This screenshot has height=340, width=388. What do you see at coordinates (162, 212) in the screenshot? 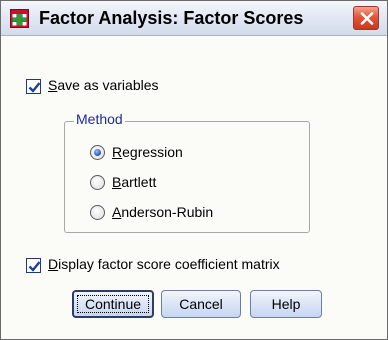
I see `radio-anderson-rubin-label: Anderson-Rubin` at bounding box center [162, 212].